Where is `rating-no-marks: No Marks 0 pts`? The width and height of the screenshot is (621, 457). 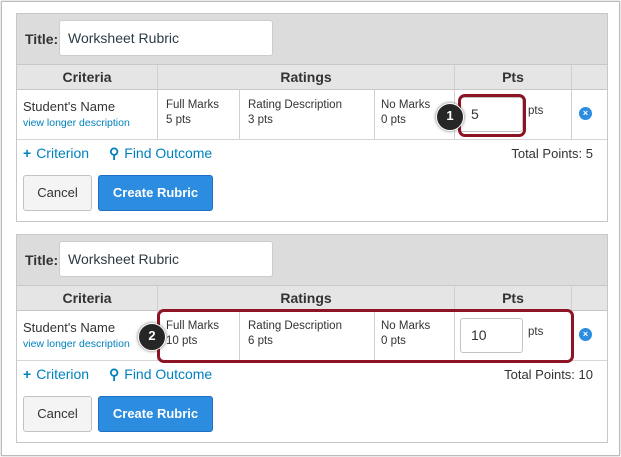
rating-no-marks: No Marks 0 pts is located at coordinates (405, 113).